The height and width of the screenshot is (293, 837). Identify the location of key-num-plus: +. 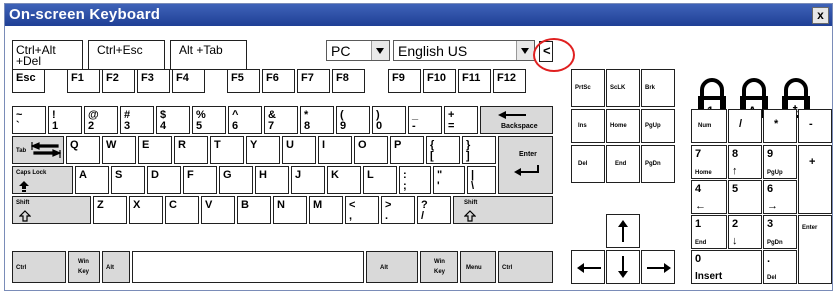
(815, 179).